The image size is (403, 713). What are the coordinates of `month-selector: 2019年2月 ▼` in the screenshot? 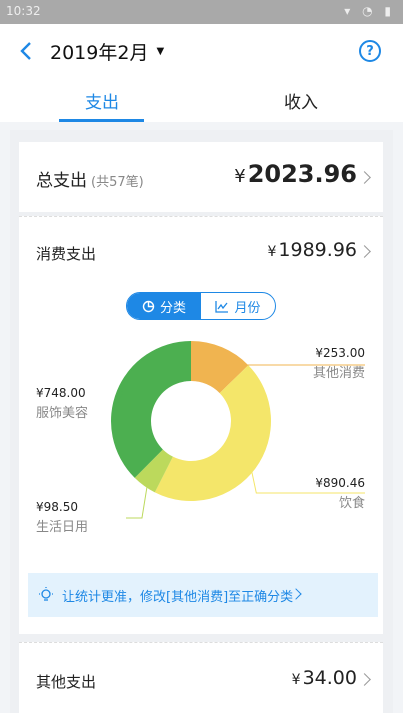 It's located at (107, 51).